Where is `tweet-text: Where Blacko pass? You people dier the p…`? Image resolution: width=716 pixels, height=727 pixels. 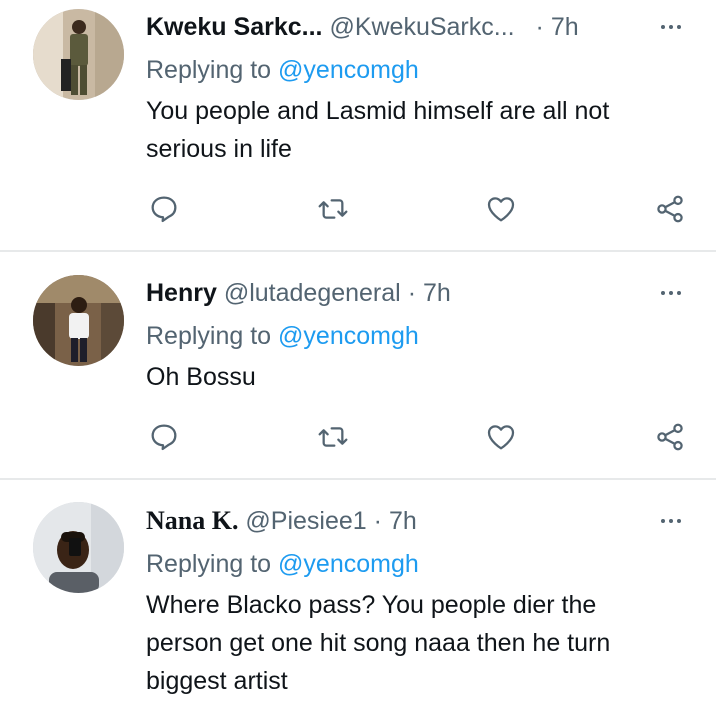
tweet-text: Where Blacko pass? You people dier the p… is located at coordinates (378, 643).